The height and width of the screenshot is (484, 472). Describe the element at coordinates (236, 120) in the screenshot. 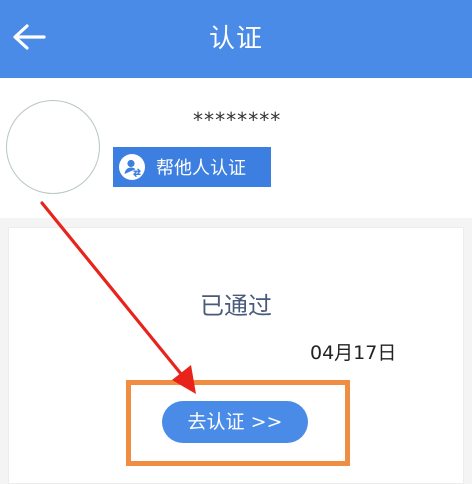

I see `masked-username: ********` at that location.